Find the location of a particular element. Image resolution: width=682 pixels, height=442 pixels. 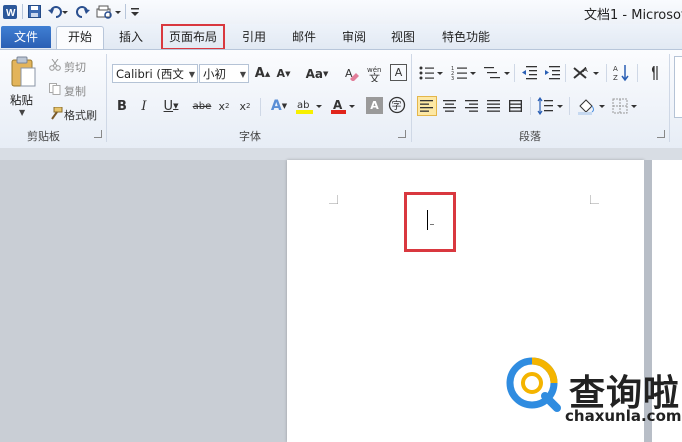

enclose-characters-icon: 字 is located at coordinates (397, 105).